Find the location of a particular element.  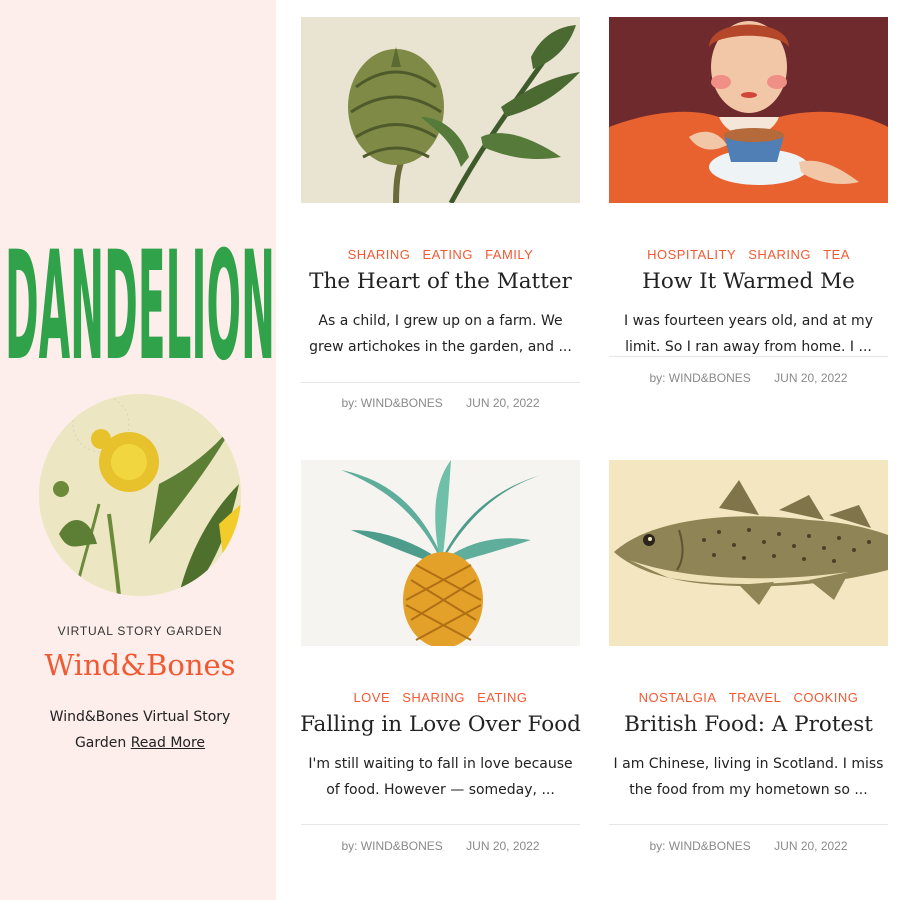

site-title: Wind&Bones is located at coordinates (140, 665).